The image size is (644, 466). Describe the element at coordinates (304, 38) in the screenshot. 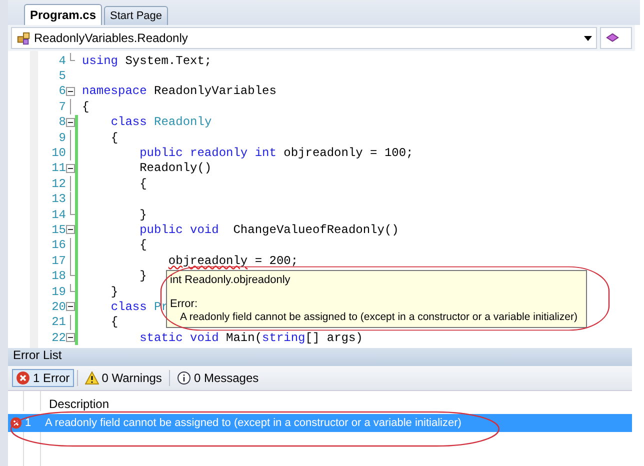

I see `type-dropdown: ReadonlyVariables.Readonly` at that location.